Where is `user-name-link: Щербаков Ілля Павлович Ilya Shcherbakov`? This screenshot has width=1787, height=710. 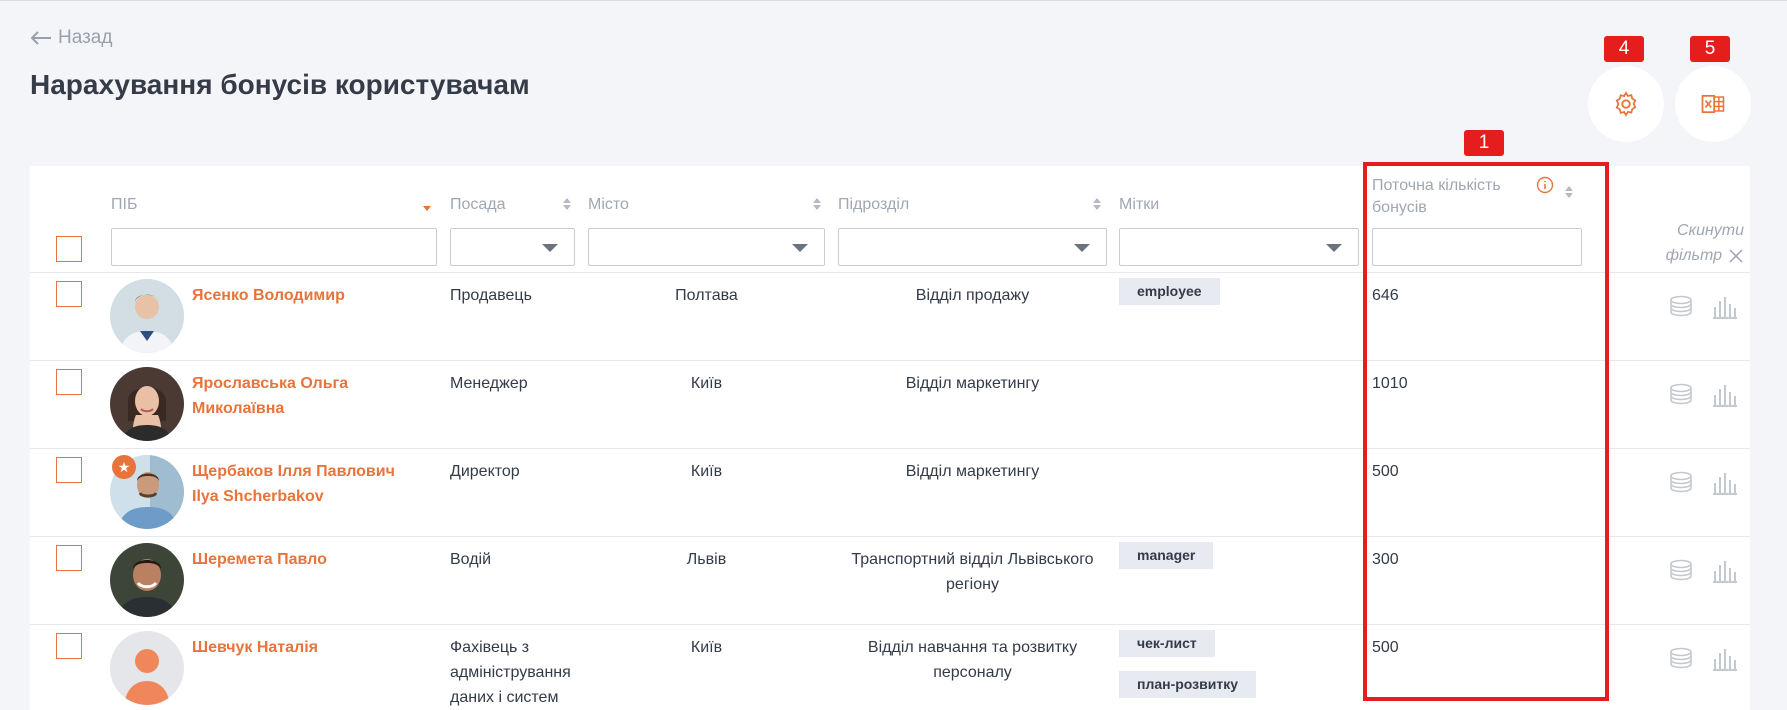 user-name-link: Щербаков Ілля Павлович Ilya Shcherbakov is located at coordinates (302, 484).